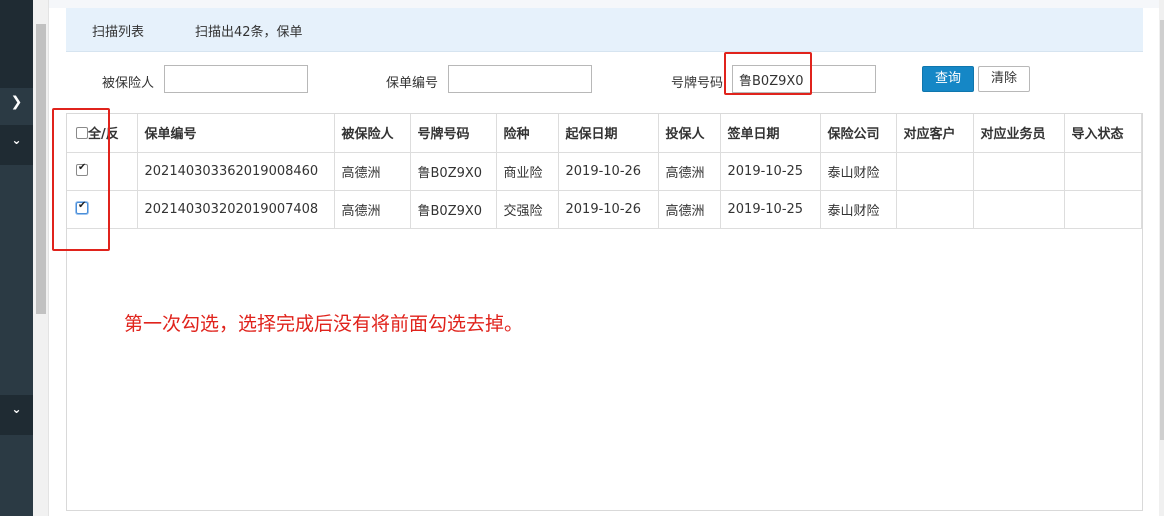 The image size is (1164, 516). I want to click on column-header: 被保险人, so click(372, 133).